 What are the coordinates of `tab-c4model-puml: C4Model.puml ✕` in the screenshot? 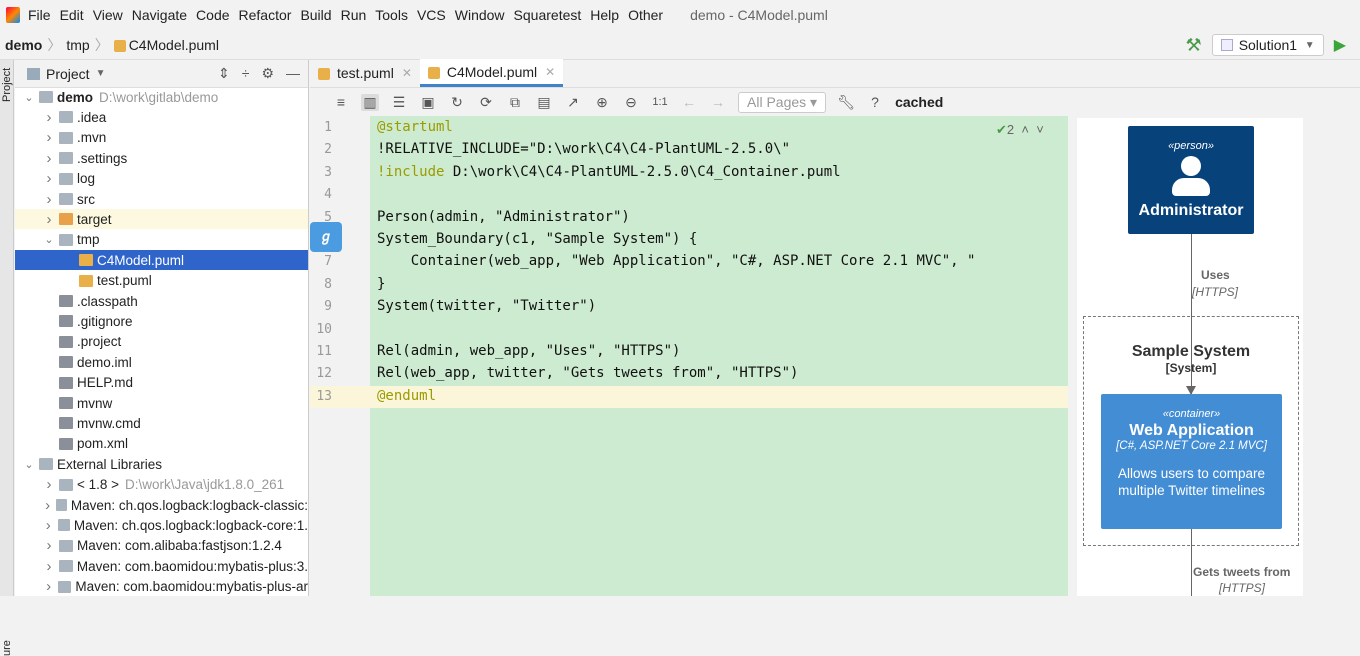 It's located at (491, 73).